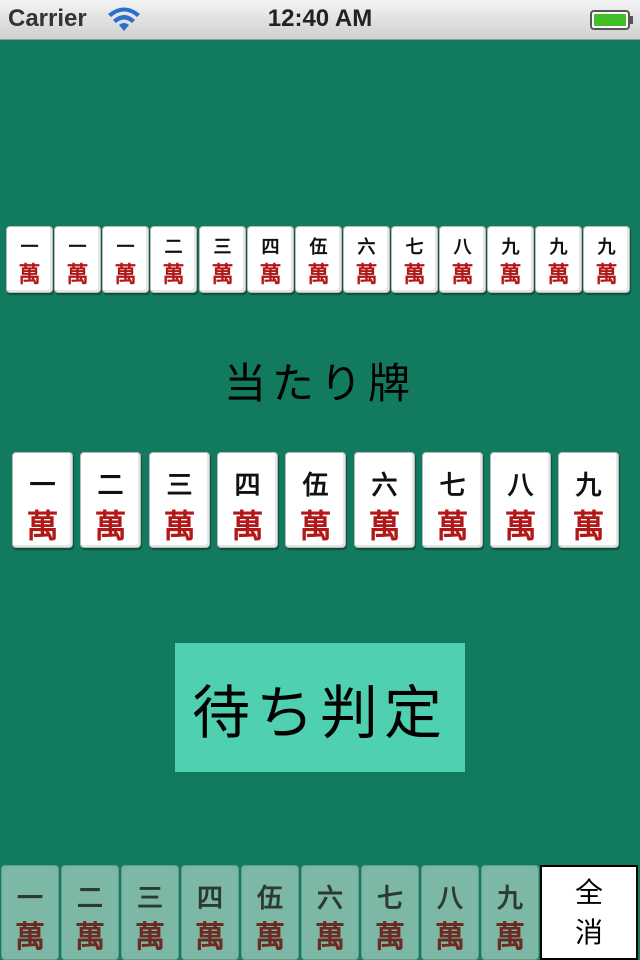 The width and height of the screenshot is (640, 960). I want to click on hand-tile: 六萬, so click(366, 259).